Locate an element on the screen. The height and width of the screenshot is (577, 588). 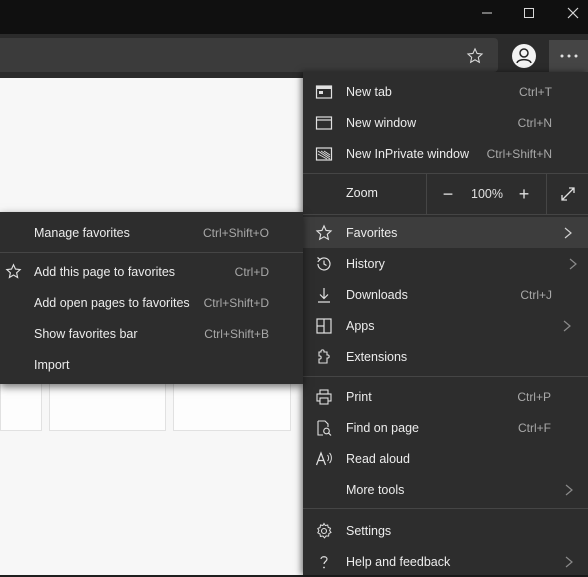
address-bar is located at coordinates (249, 55).